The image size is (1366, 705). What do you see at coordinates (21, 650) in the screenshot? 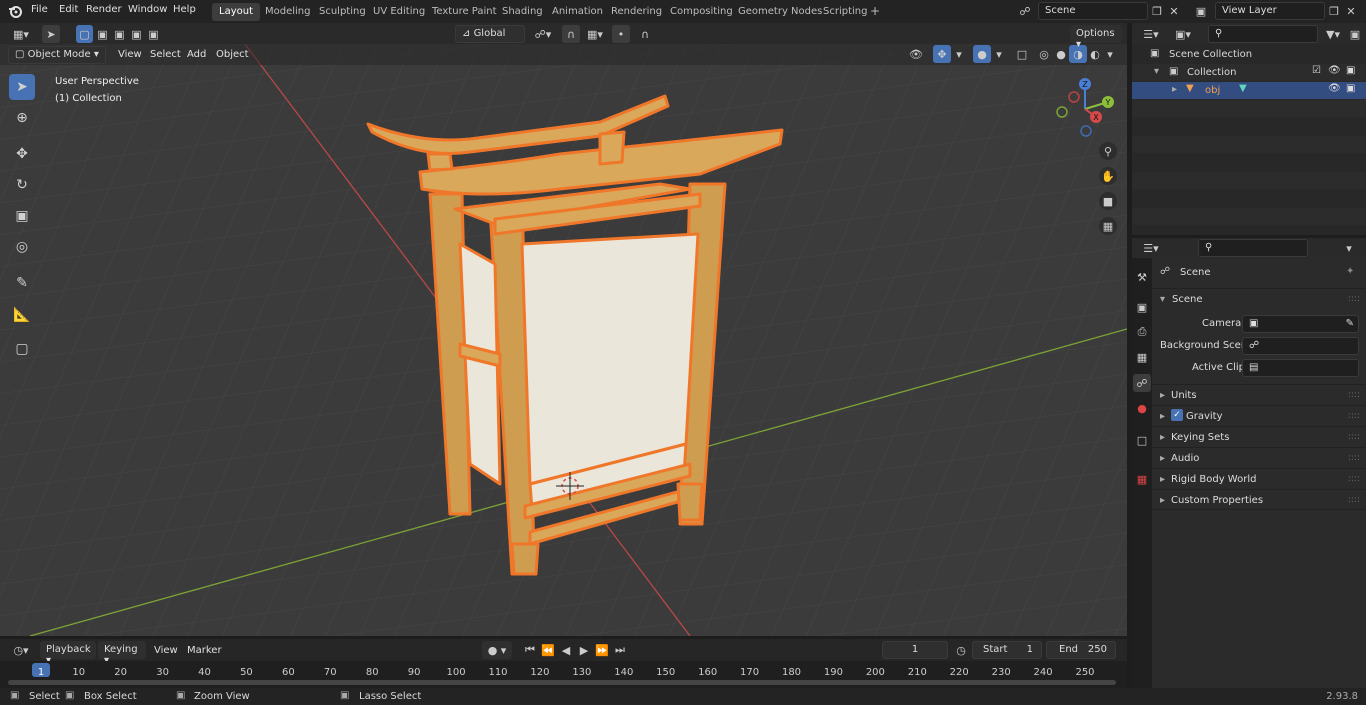
I see `timeline-editor-type-icon: ◷▾` at bounding box center [21, 650].